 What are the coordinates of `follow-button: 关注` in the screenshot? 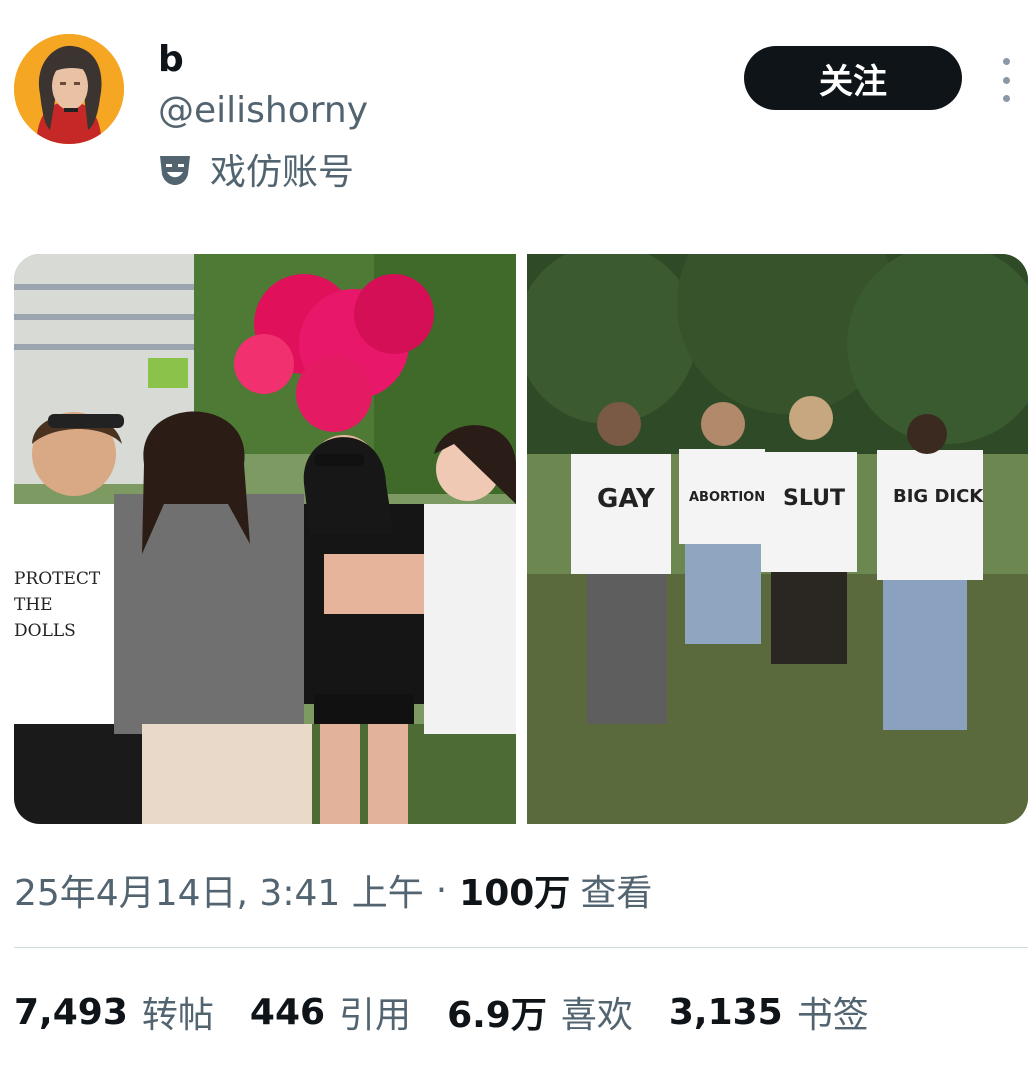 It's located at (853, 78).